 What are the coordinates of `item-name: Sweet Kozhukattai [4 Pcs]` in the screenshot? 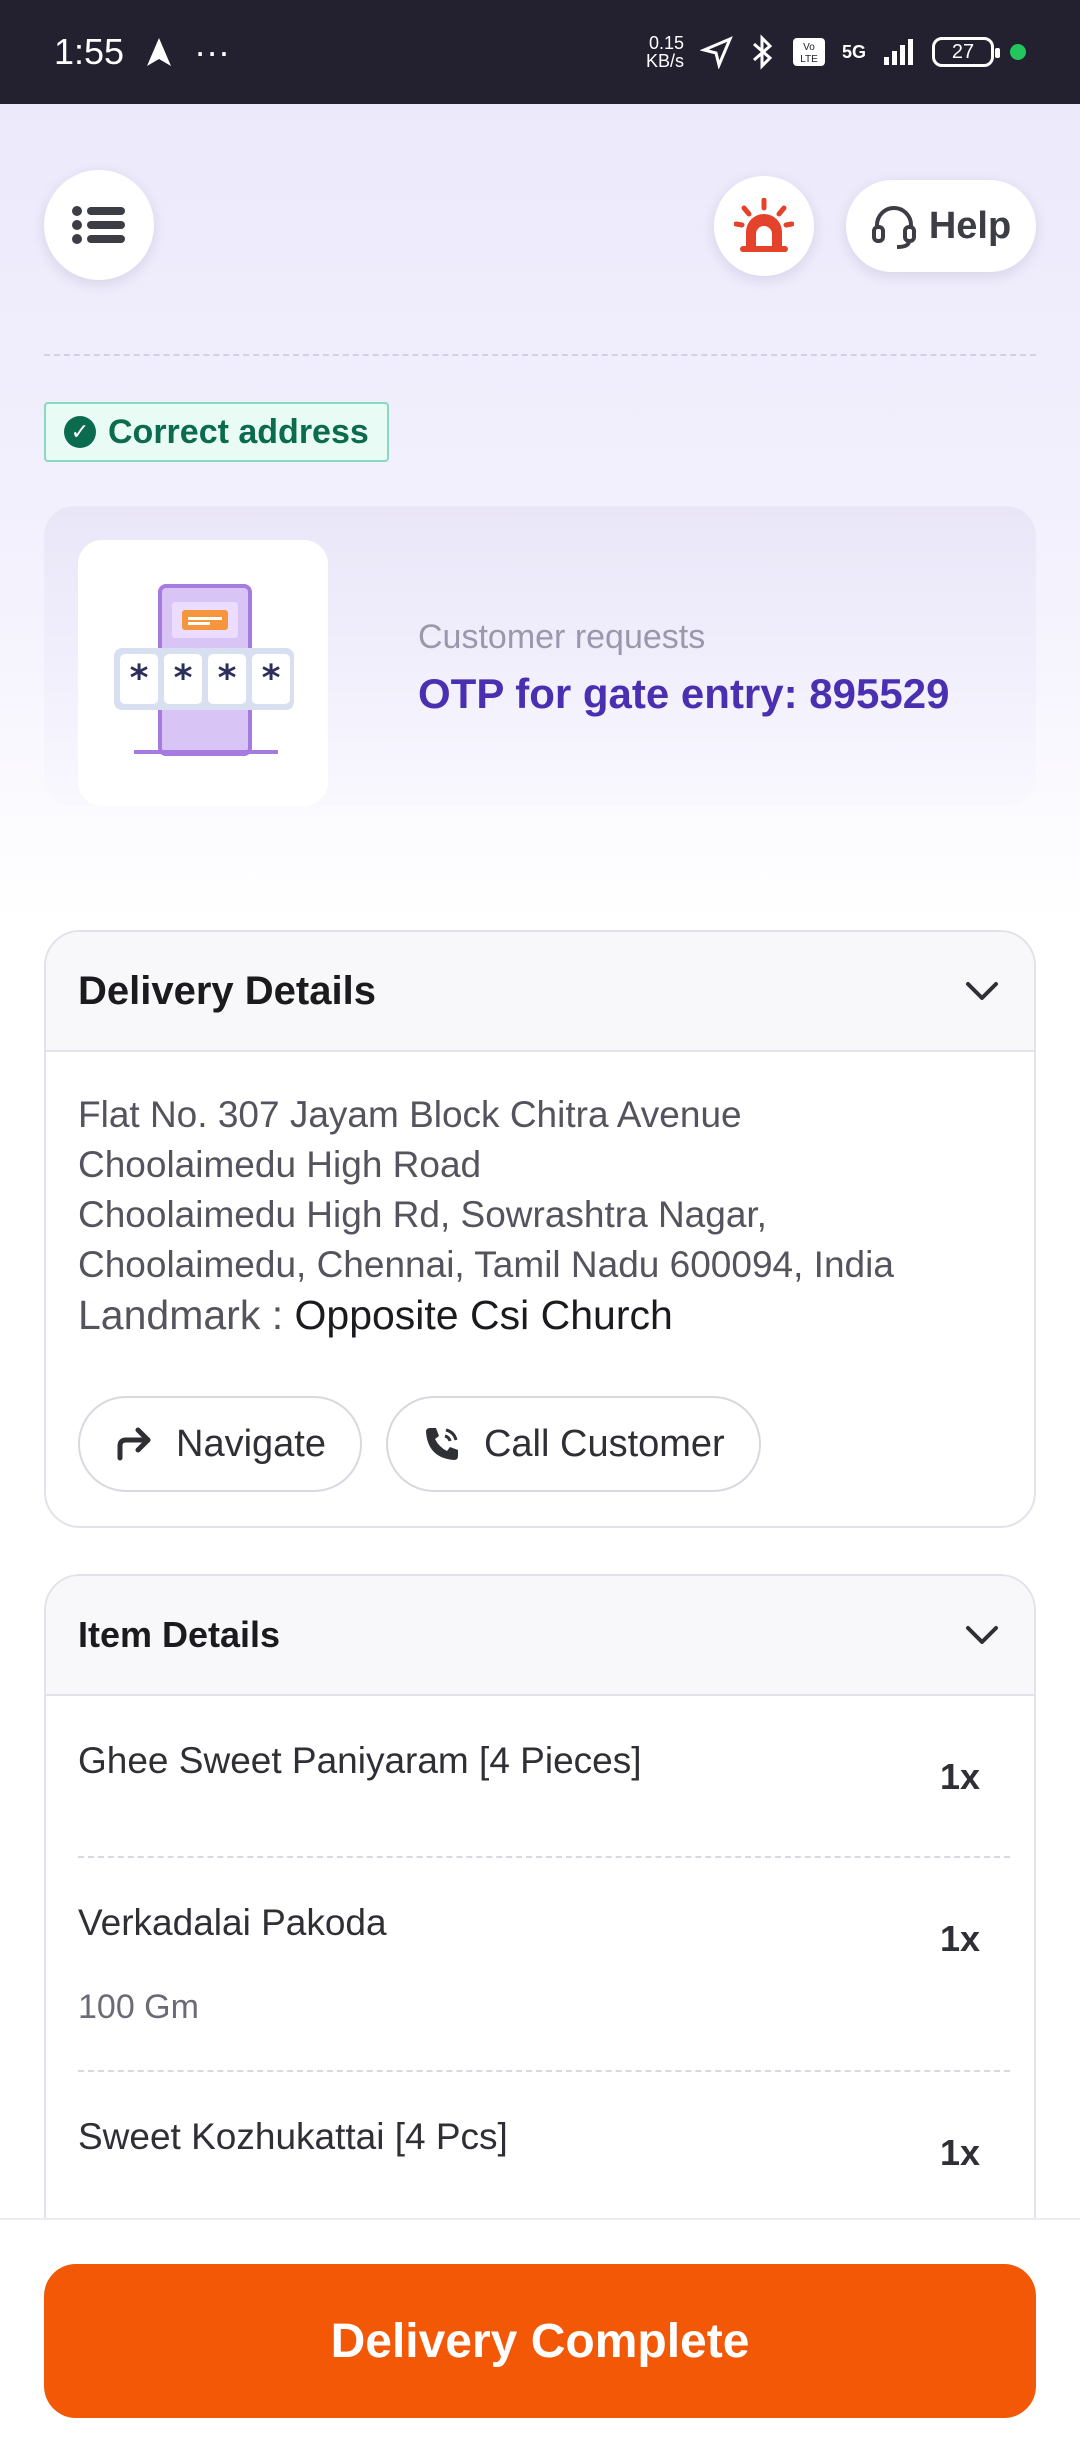 It's located at (293, 2136).